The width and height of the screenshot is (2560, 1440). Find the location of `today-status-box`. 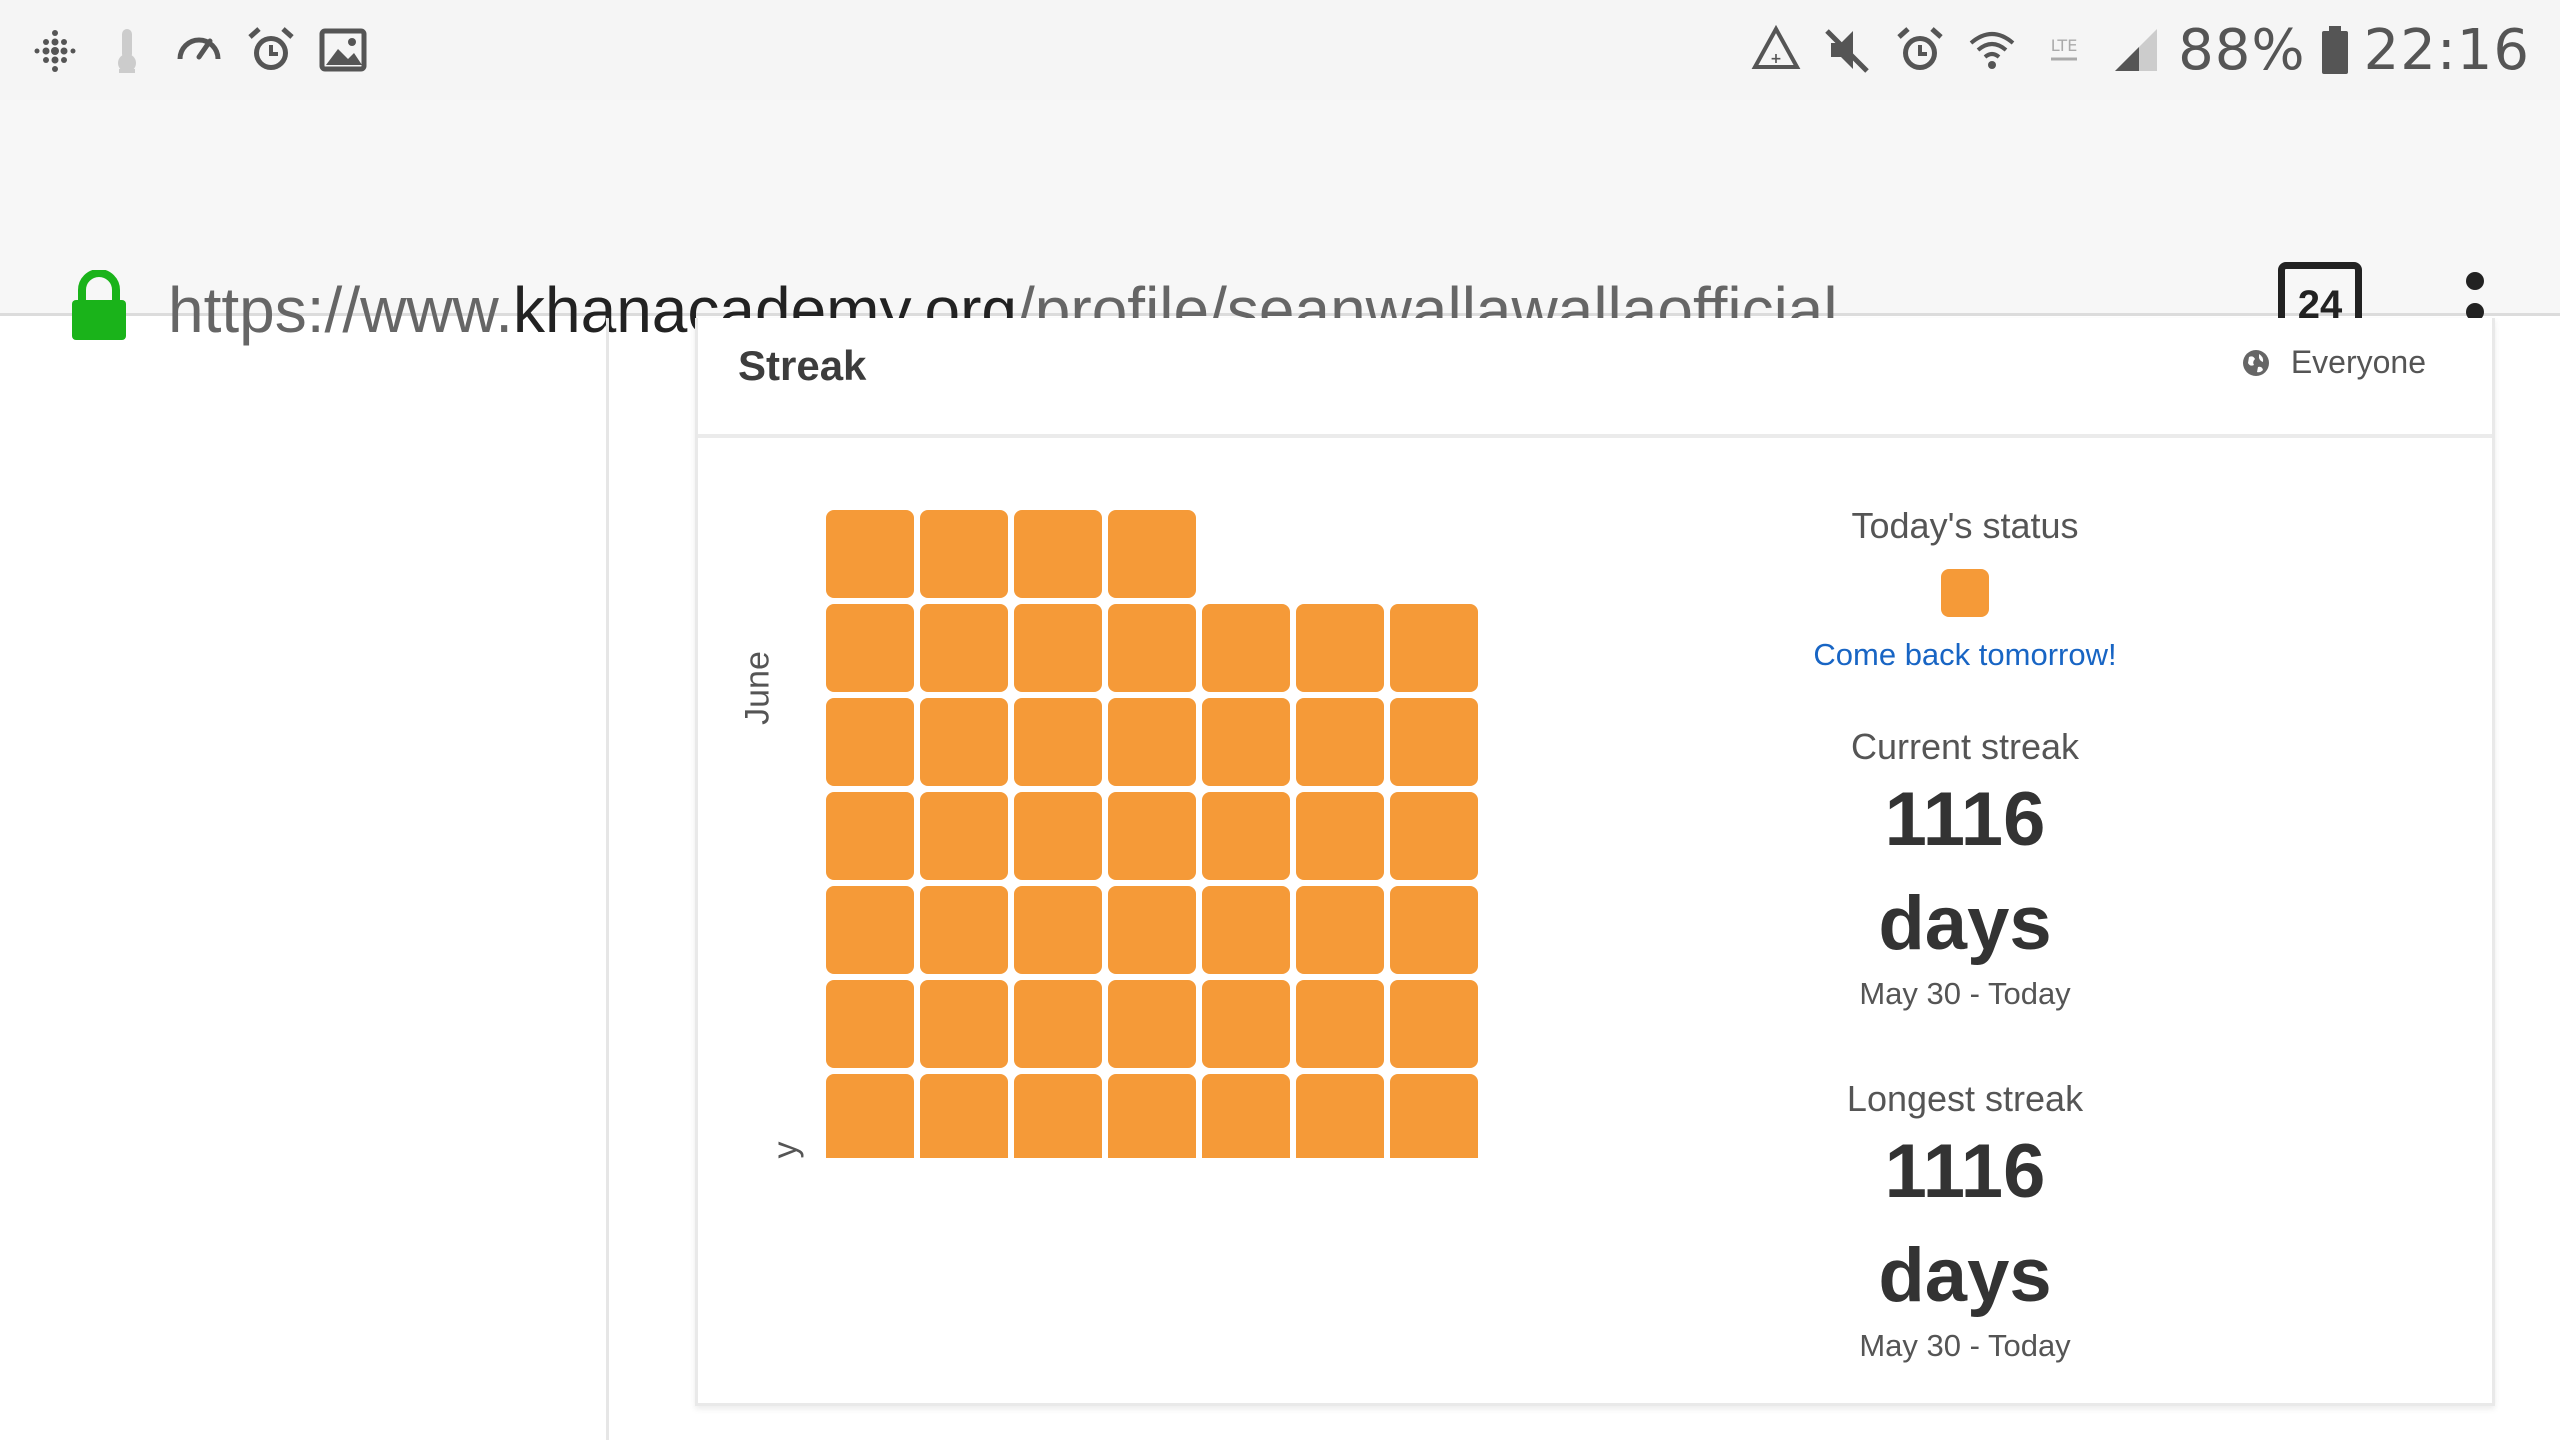

today-status-box is located at coordinates (1965, 593).